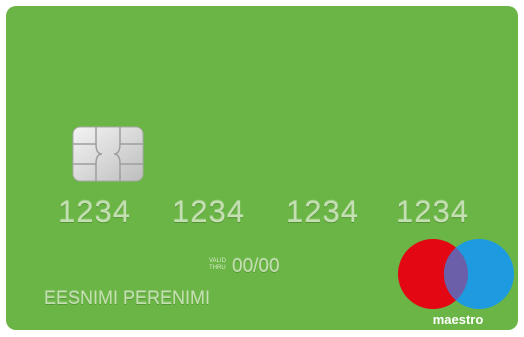 This screenshot has width=524, height=337. I want to click on card-number-group-4: 1234, so click(432, 211).